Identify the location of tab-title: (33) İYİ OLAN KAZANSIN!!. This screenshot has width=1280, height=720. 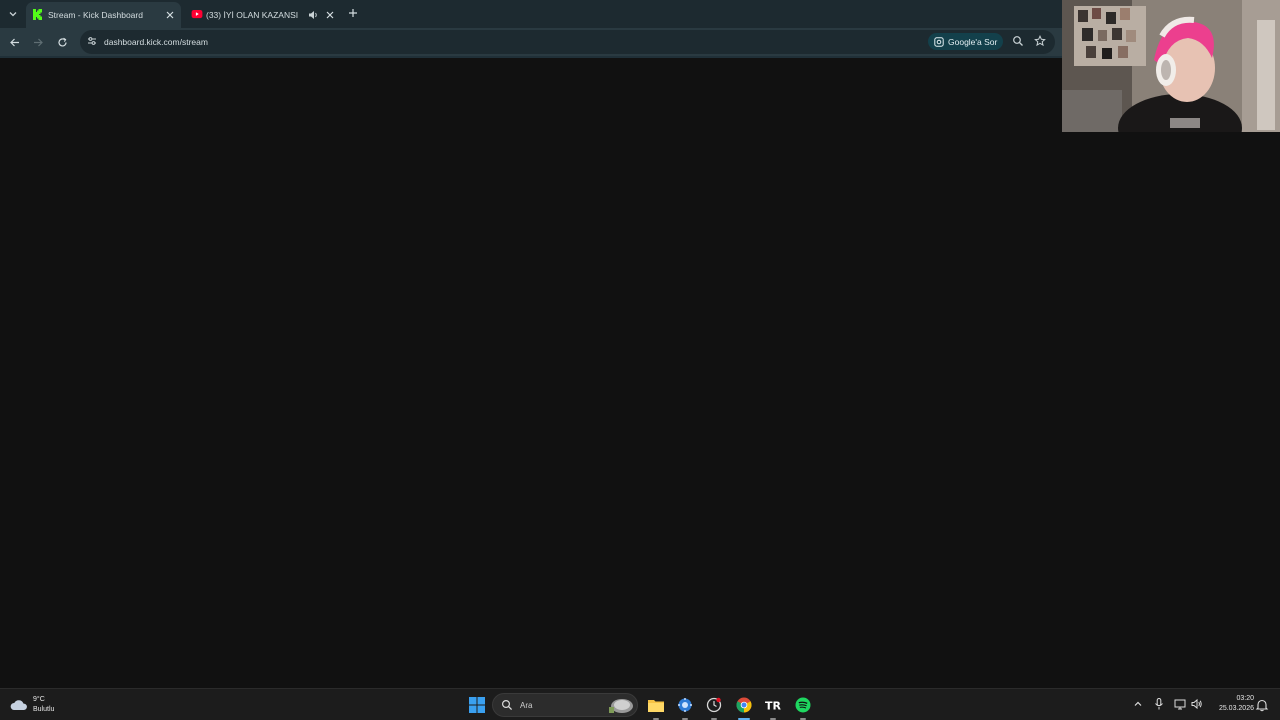
(252, 15).